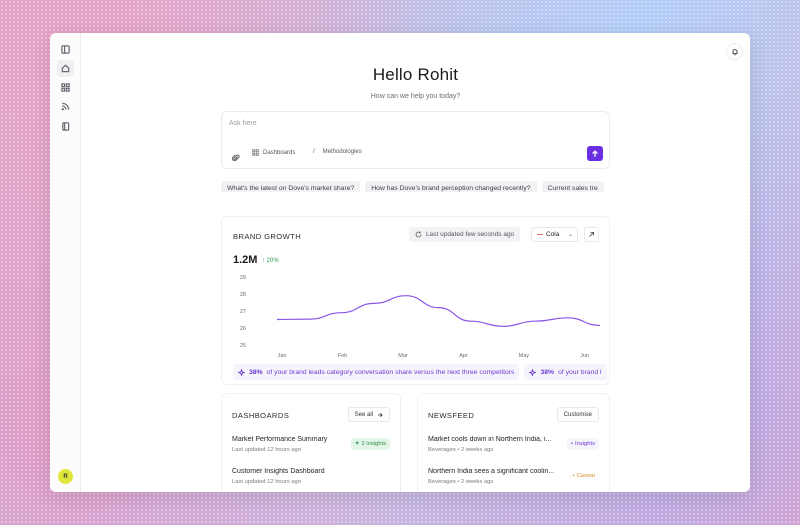 The height and width of the screenshot is (525, 800). I want to click on customise-label: Customise, so click(577, 414).